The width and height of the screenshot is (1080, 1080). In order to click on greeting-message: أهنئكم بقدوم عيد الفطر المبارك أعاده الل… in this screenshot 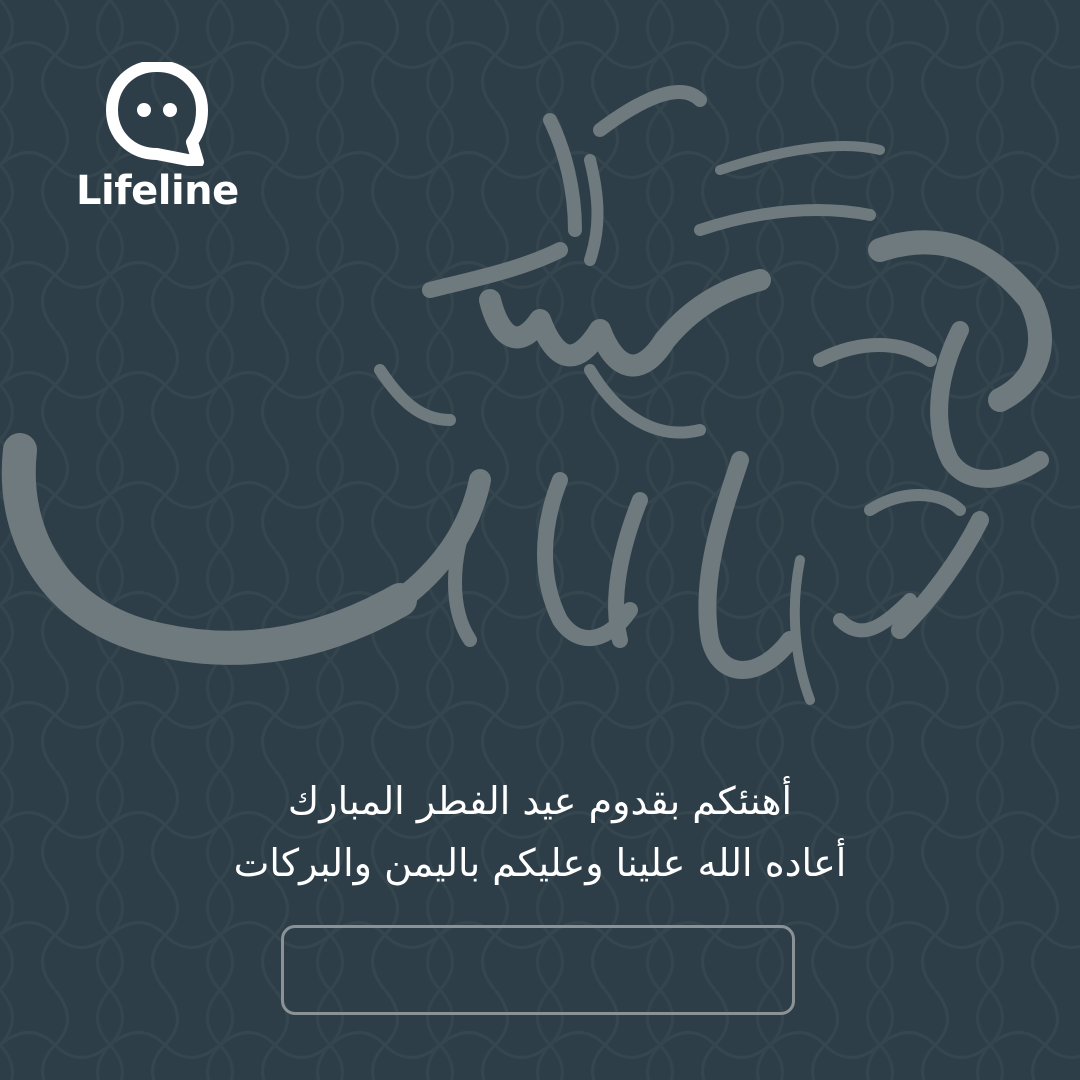, I will do `click(540, 832)`.